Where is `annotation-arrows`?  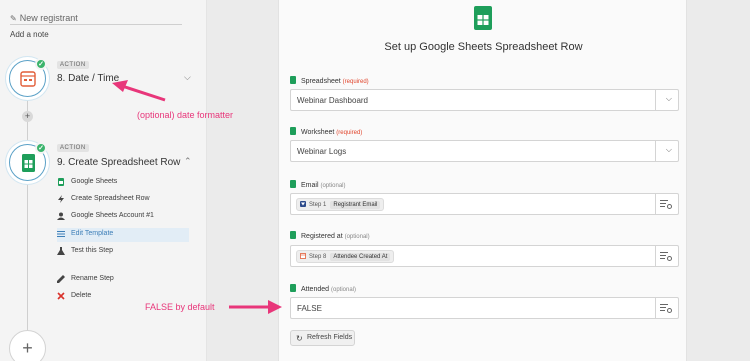
annotation-arrows is located at coordinates (197, 197).